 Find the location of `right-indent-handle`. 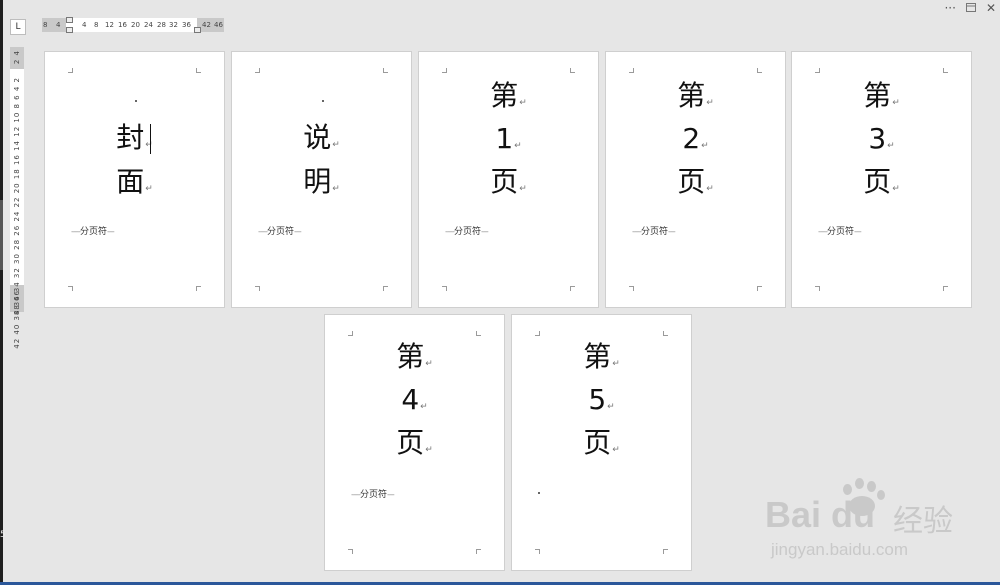

right-indent-handle is located at coordinates (197, 30).